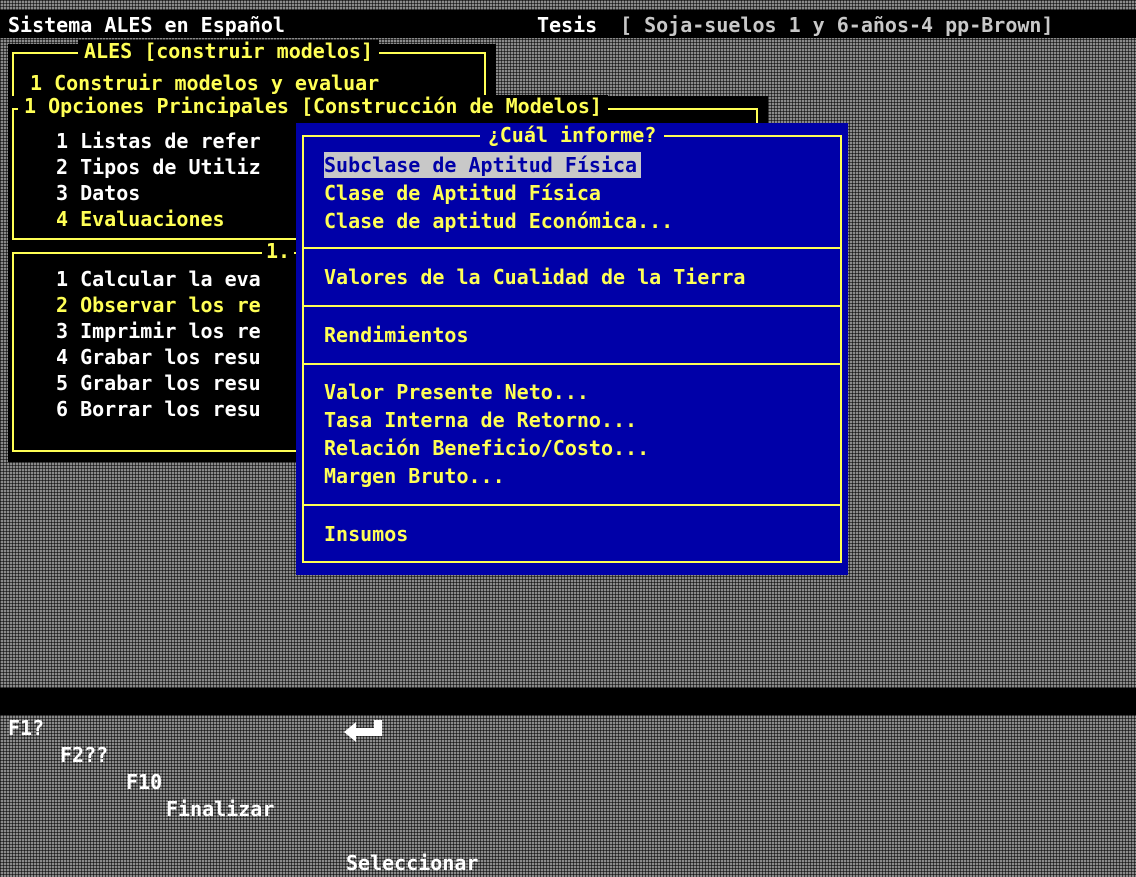 The image size is (1136, 877). I want to click on model-name: [ Soja-suelos 1 y 6-años-4 pp-Brown], so click(837, 25).